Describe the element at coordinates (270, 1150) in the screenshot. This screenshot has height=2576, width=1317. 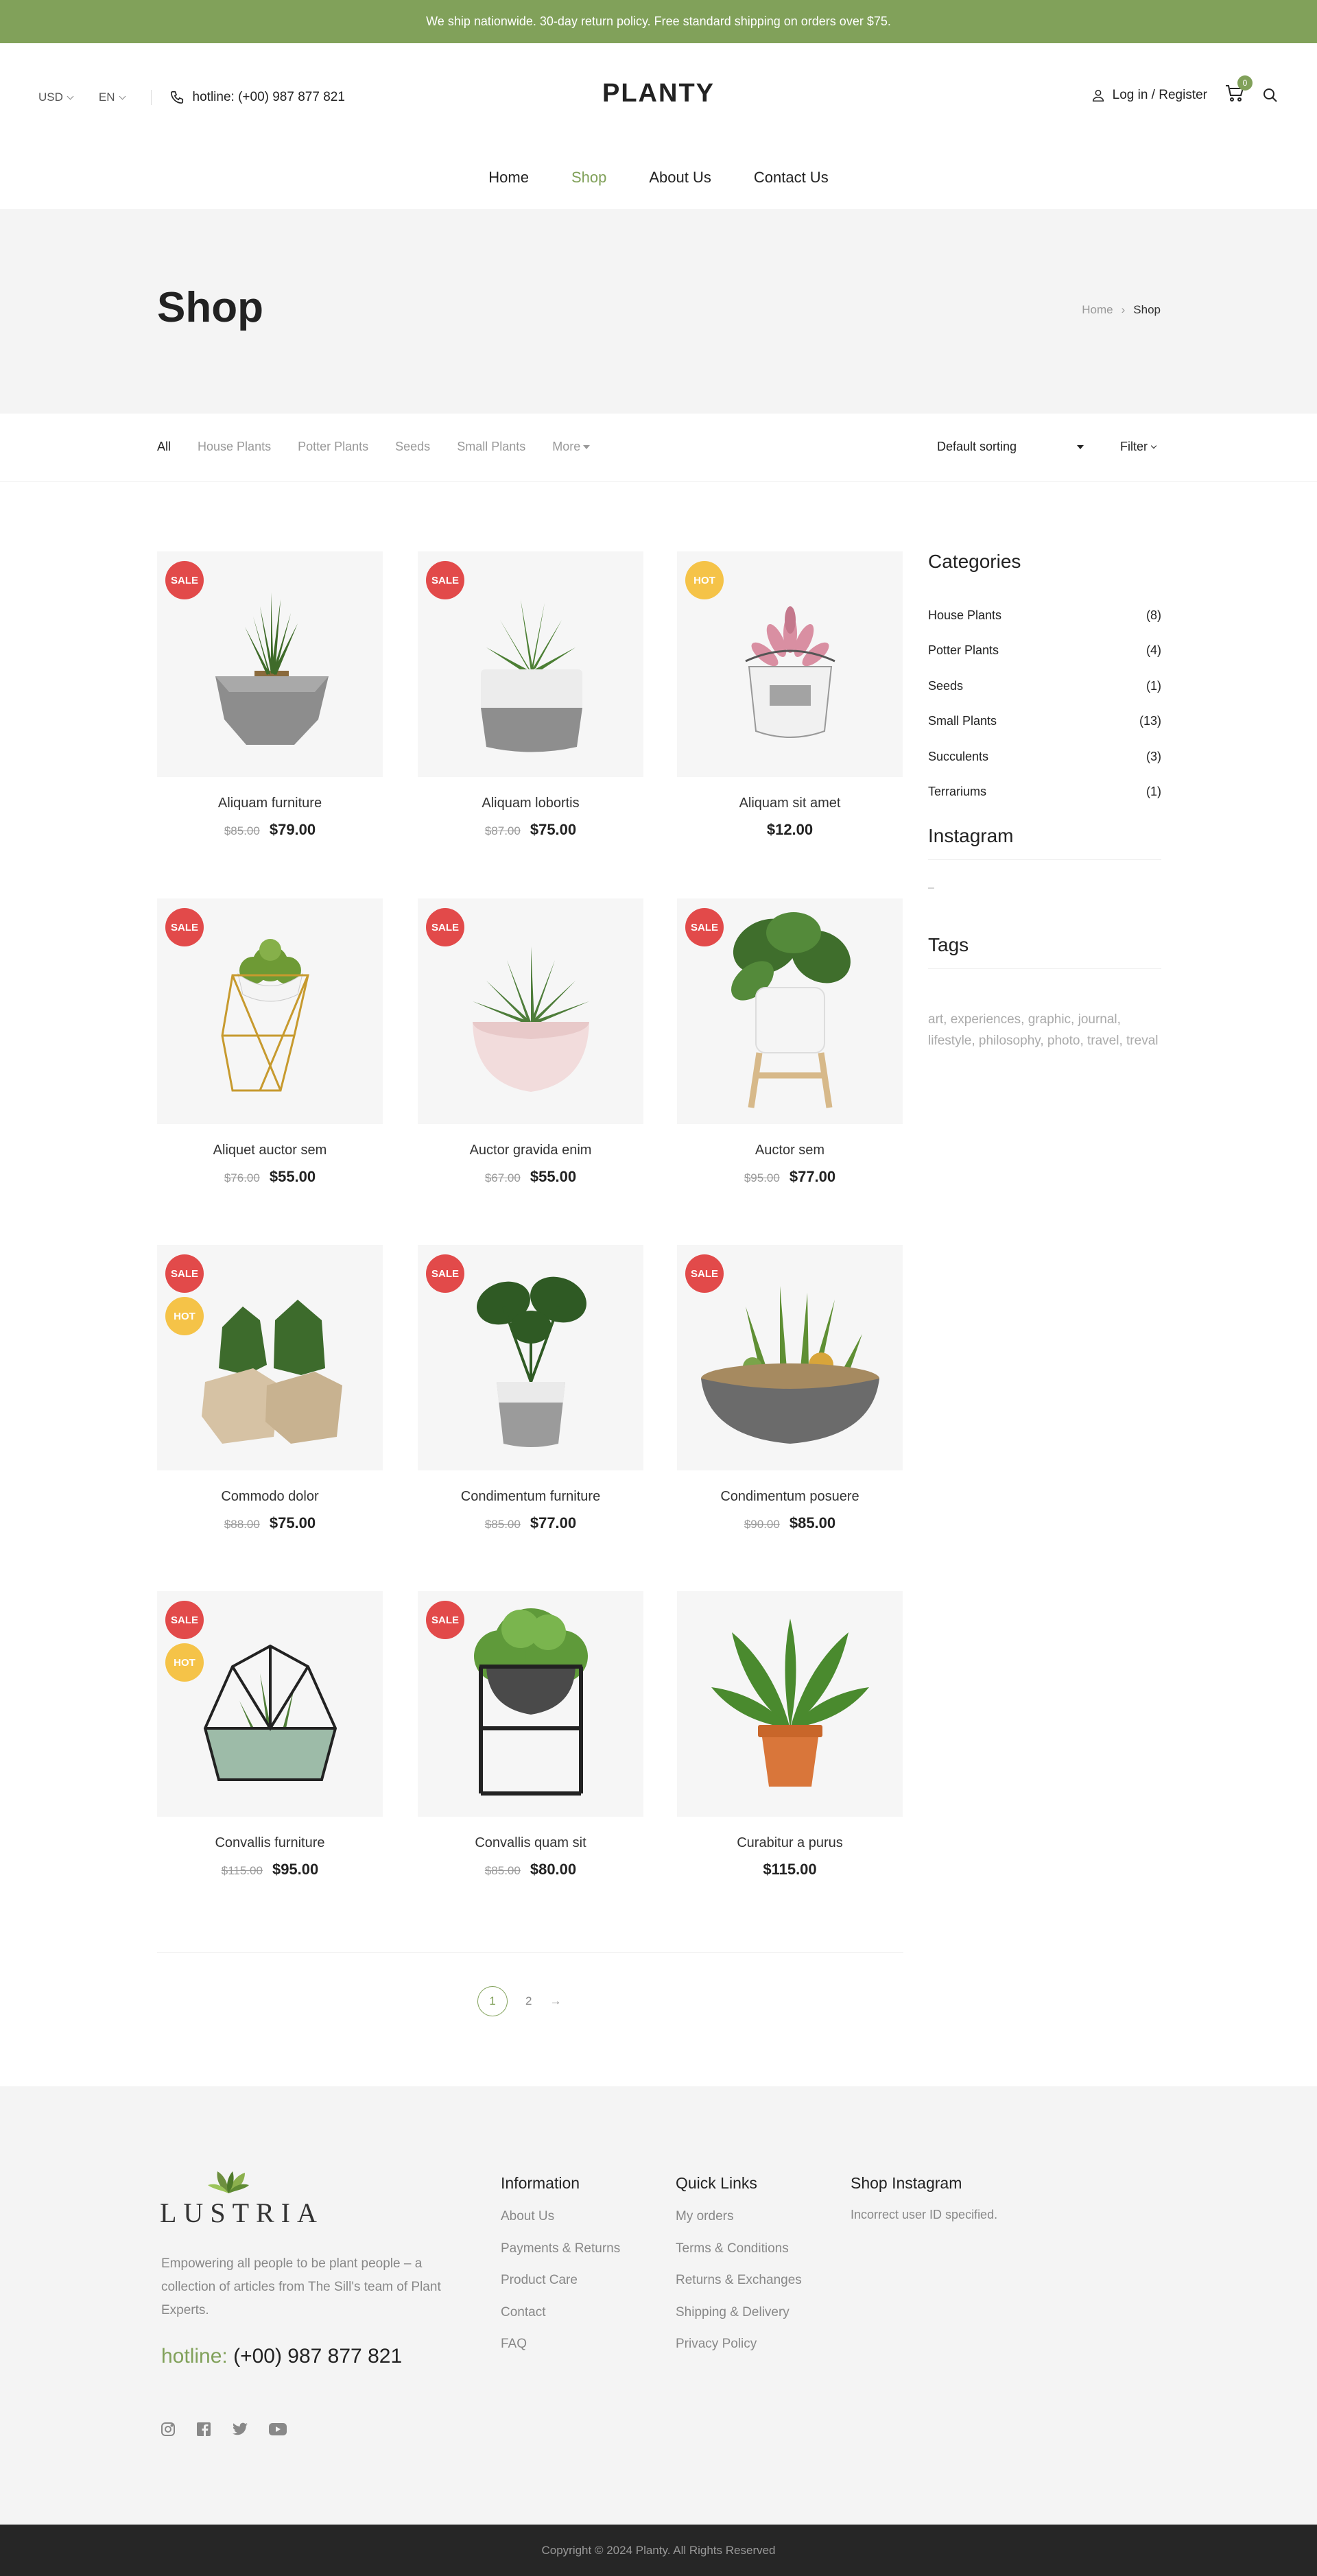
I see `product-name: Aliquet auctor sem` at that location.